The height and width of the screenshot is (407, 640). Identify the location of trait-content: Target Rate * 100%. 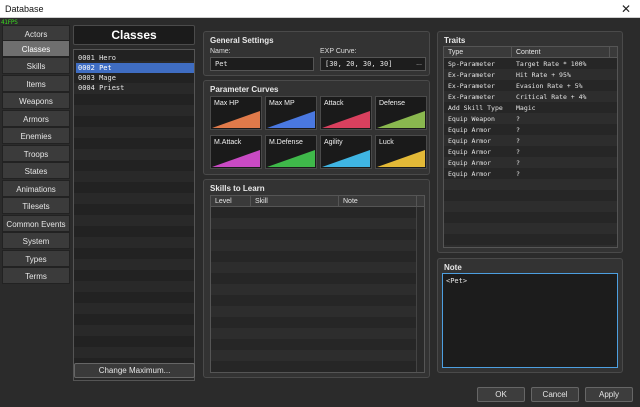
(551, 64).